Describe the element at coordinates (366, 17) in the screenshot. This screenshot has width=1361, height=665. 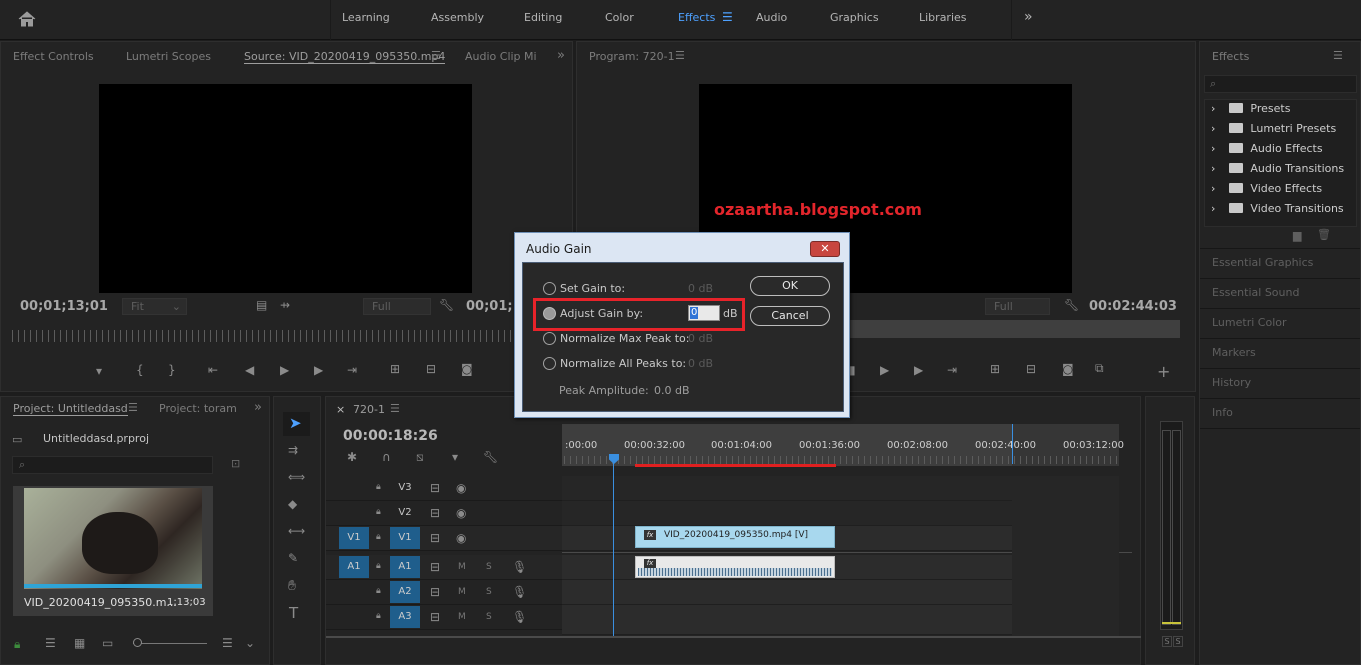
I see `workspace-tab-learning: Learning` at that location.